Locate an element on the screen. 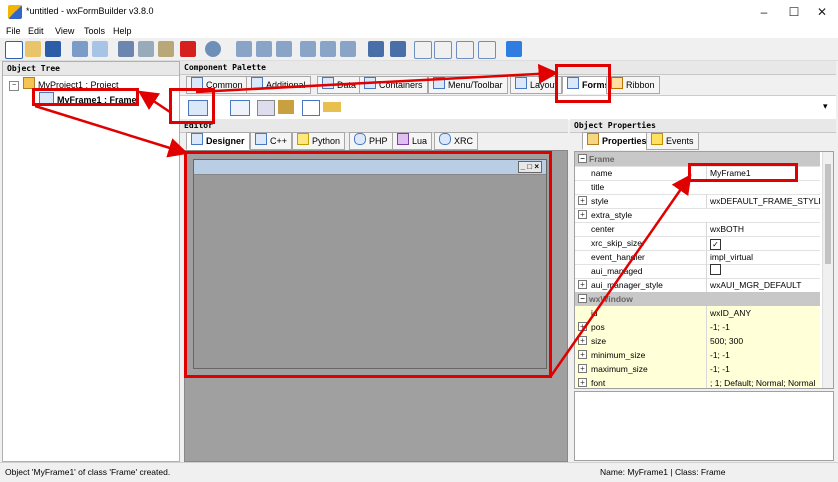  arrow-designer is located at coordinates (111, 131).